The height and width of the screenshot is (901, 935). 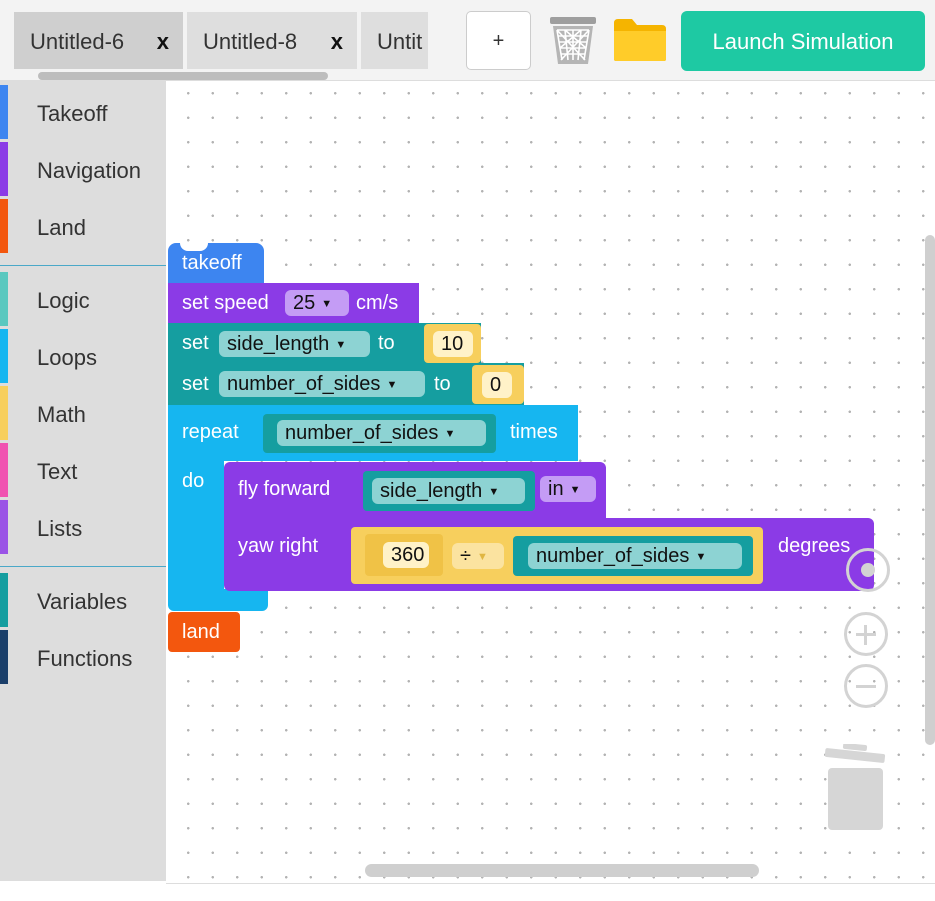 I want to click on category-functions: Functions, so click(x=83, y=657).